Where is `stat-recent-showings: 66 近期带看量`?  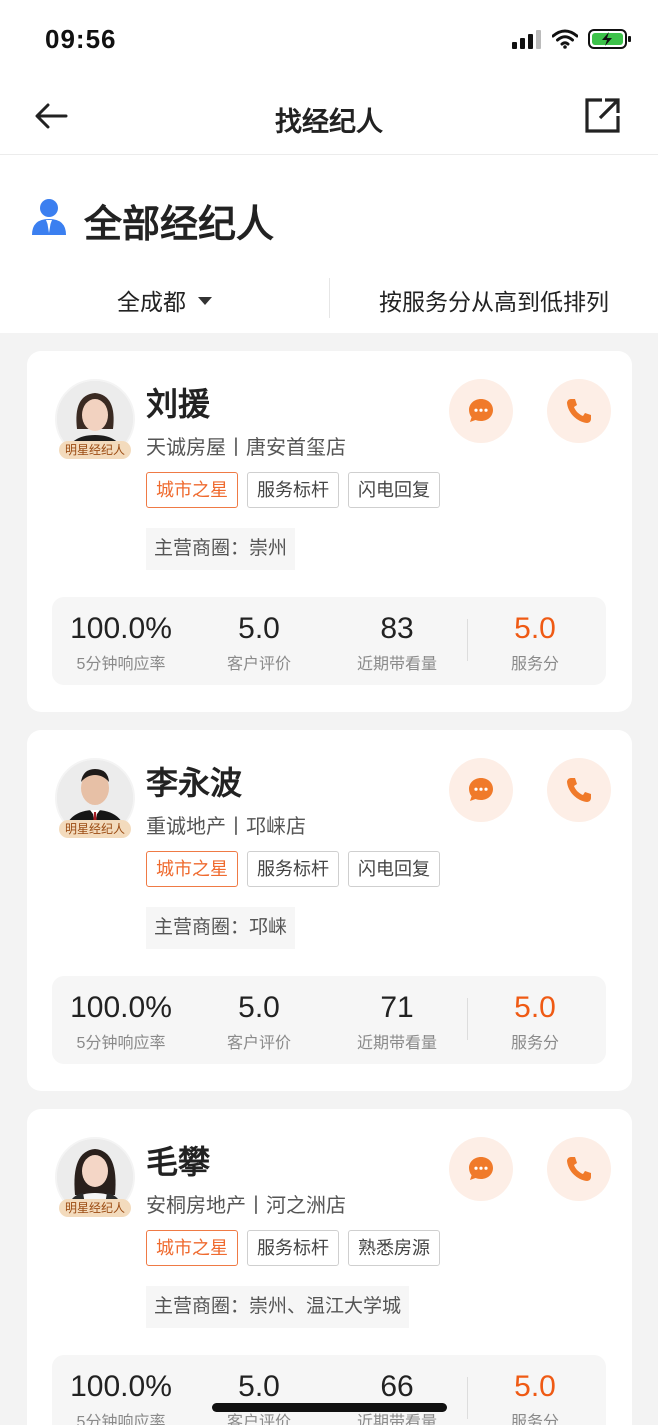 stat-recent-showings: 66 近期带看量 is located at coordinates (397, 1397).